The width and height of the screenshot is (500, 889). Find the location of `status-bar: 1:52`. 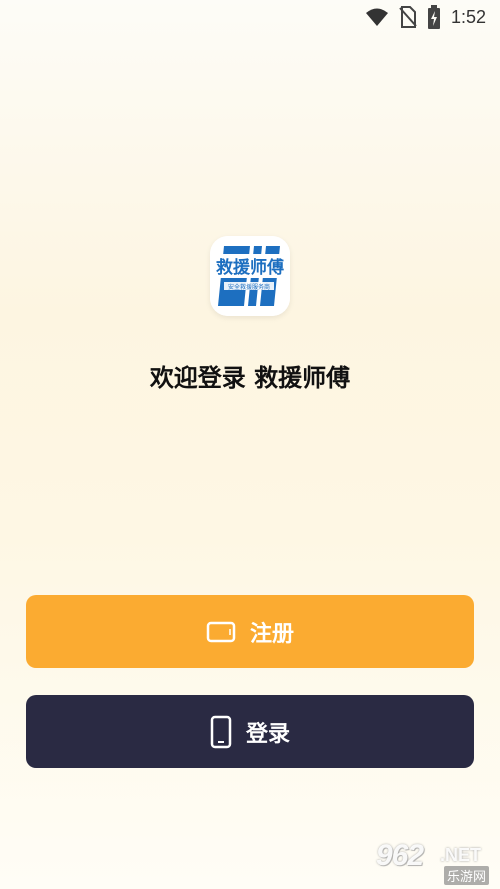

status-bar: 1:52 is located at coordinates (250, 17).